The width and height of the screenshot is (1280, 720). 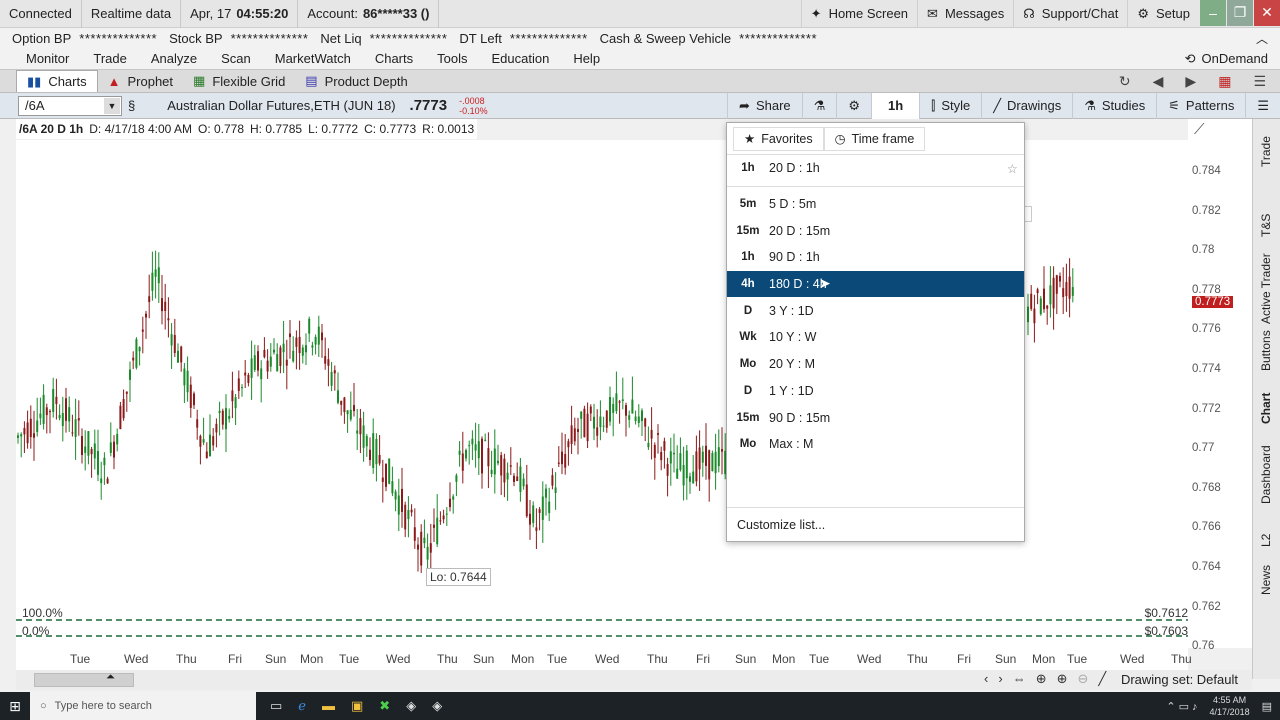 I want to click on menu-analyze: Analyze, so click(x=174, y=58).